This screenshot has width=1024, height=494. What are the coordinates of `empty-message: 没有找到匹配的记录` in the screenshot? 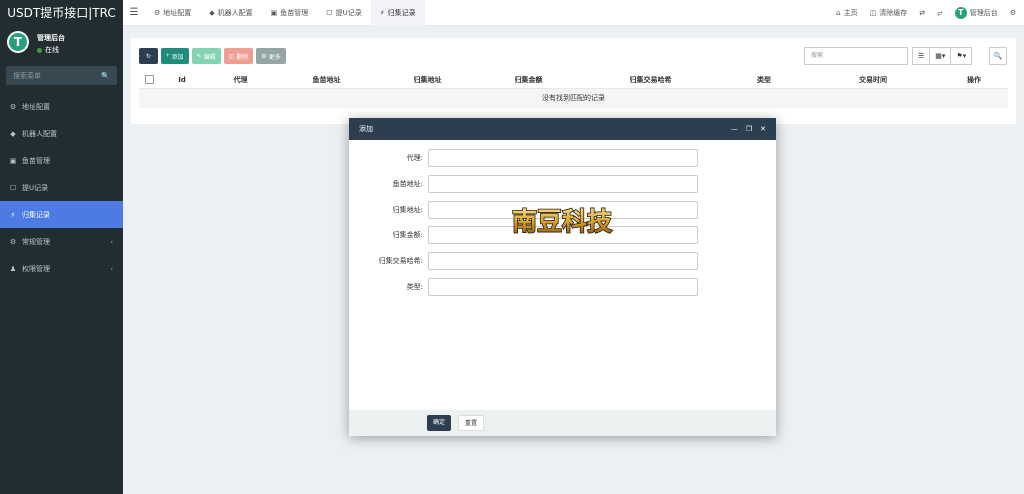 It's located at (573, 98).